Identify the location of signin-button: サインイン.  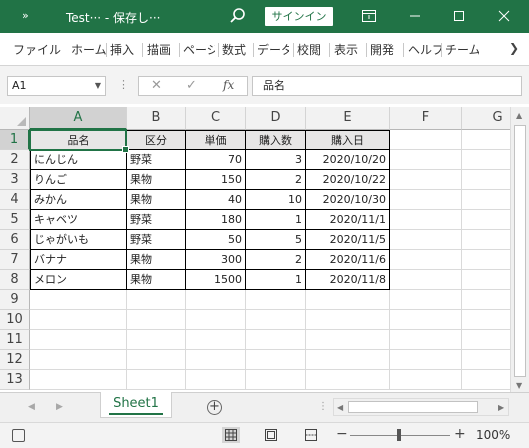
(299, 16).